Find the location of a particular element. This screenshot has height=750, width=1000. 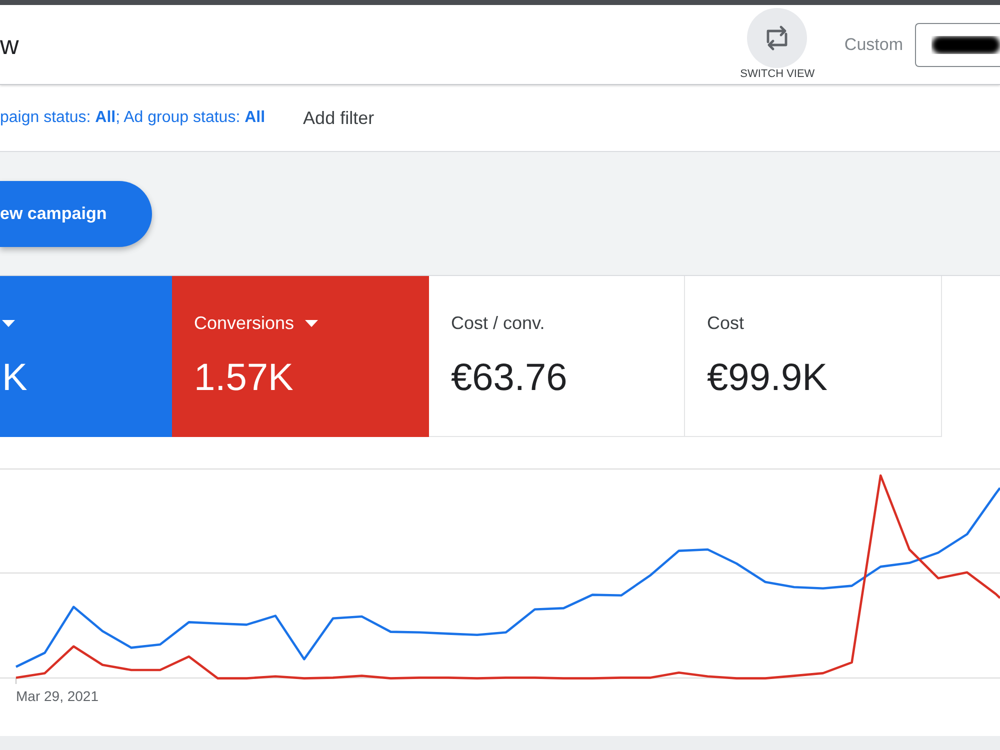

metric-card: Conversions 1.57K is located at coordinates (300, 356).